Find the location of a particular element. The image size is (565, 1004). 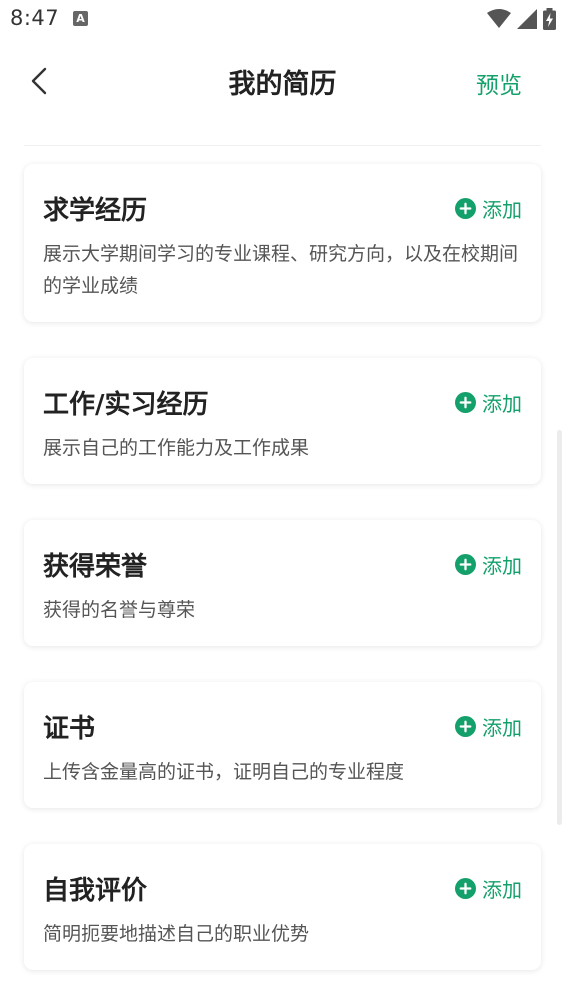

section-card-work: 工作/实习经历 添加 展示自己的工作能力及工作成果 is located at coordinates (282, 421).